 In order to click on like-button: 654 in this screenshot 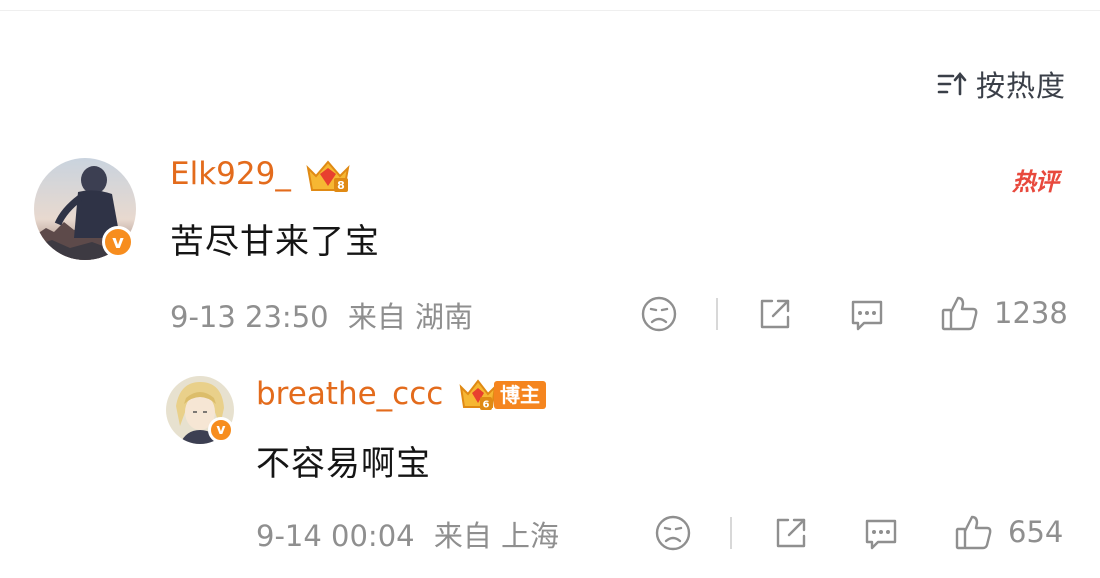, I will do `click(1008, 532)`.